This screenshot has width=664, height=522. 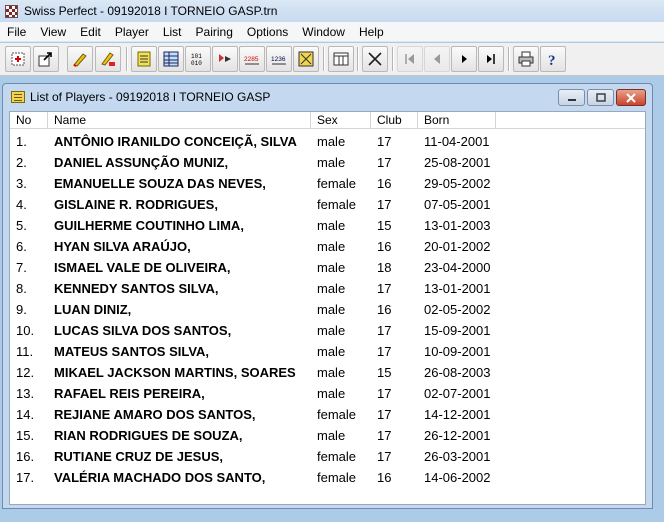 I want to click on menu-help: Help, so click(x=371, y=32).